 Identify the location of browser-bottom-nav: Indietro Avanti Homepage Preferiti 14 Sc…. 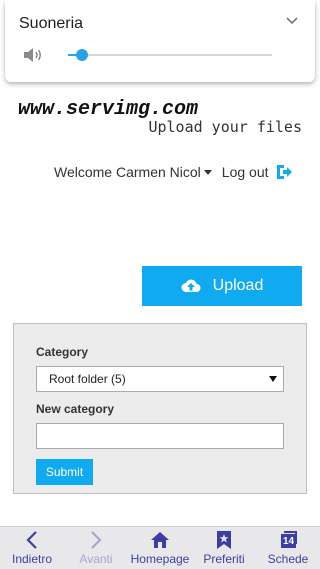
(160, 547).